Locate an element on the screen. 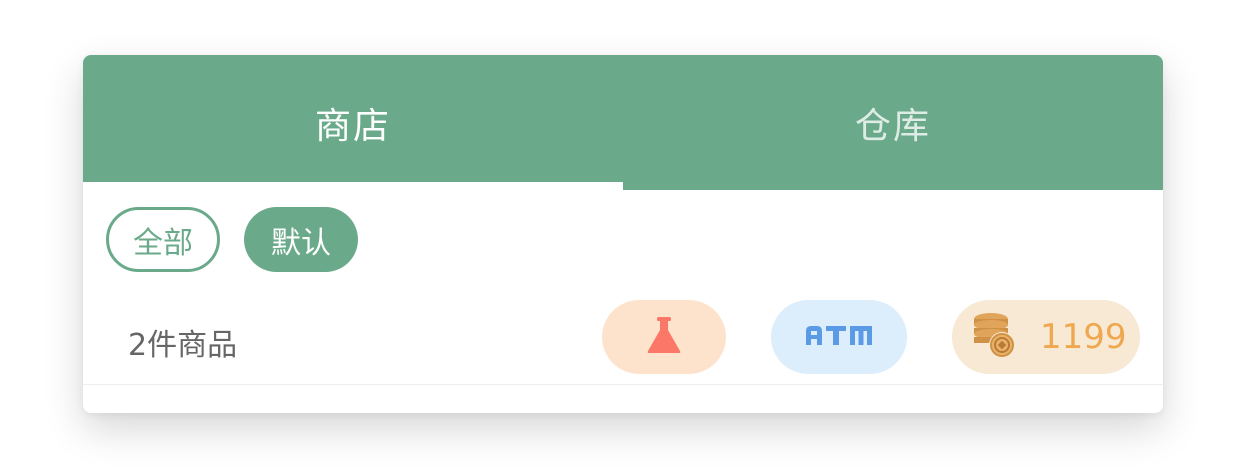  active-tab-indicator is located at coordinates (353, 186).